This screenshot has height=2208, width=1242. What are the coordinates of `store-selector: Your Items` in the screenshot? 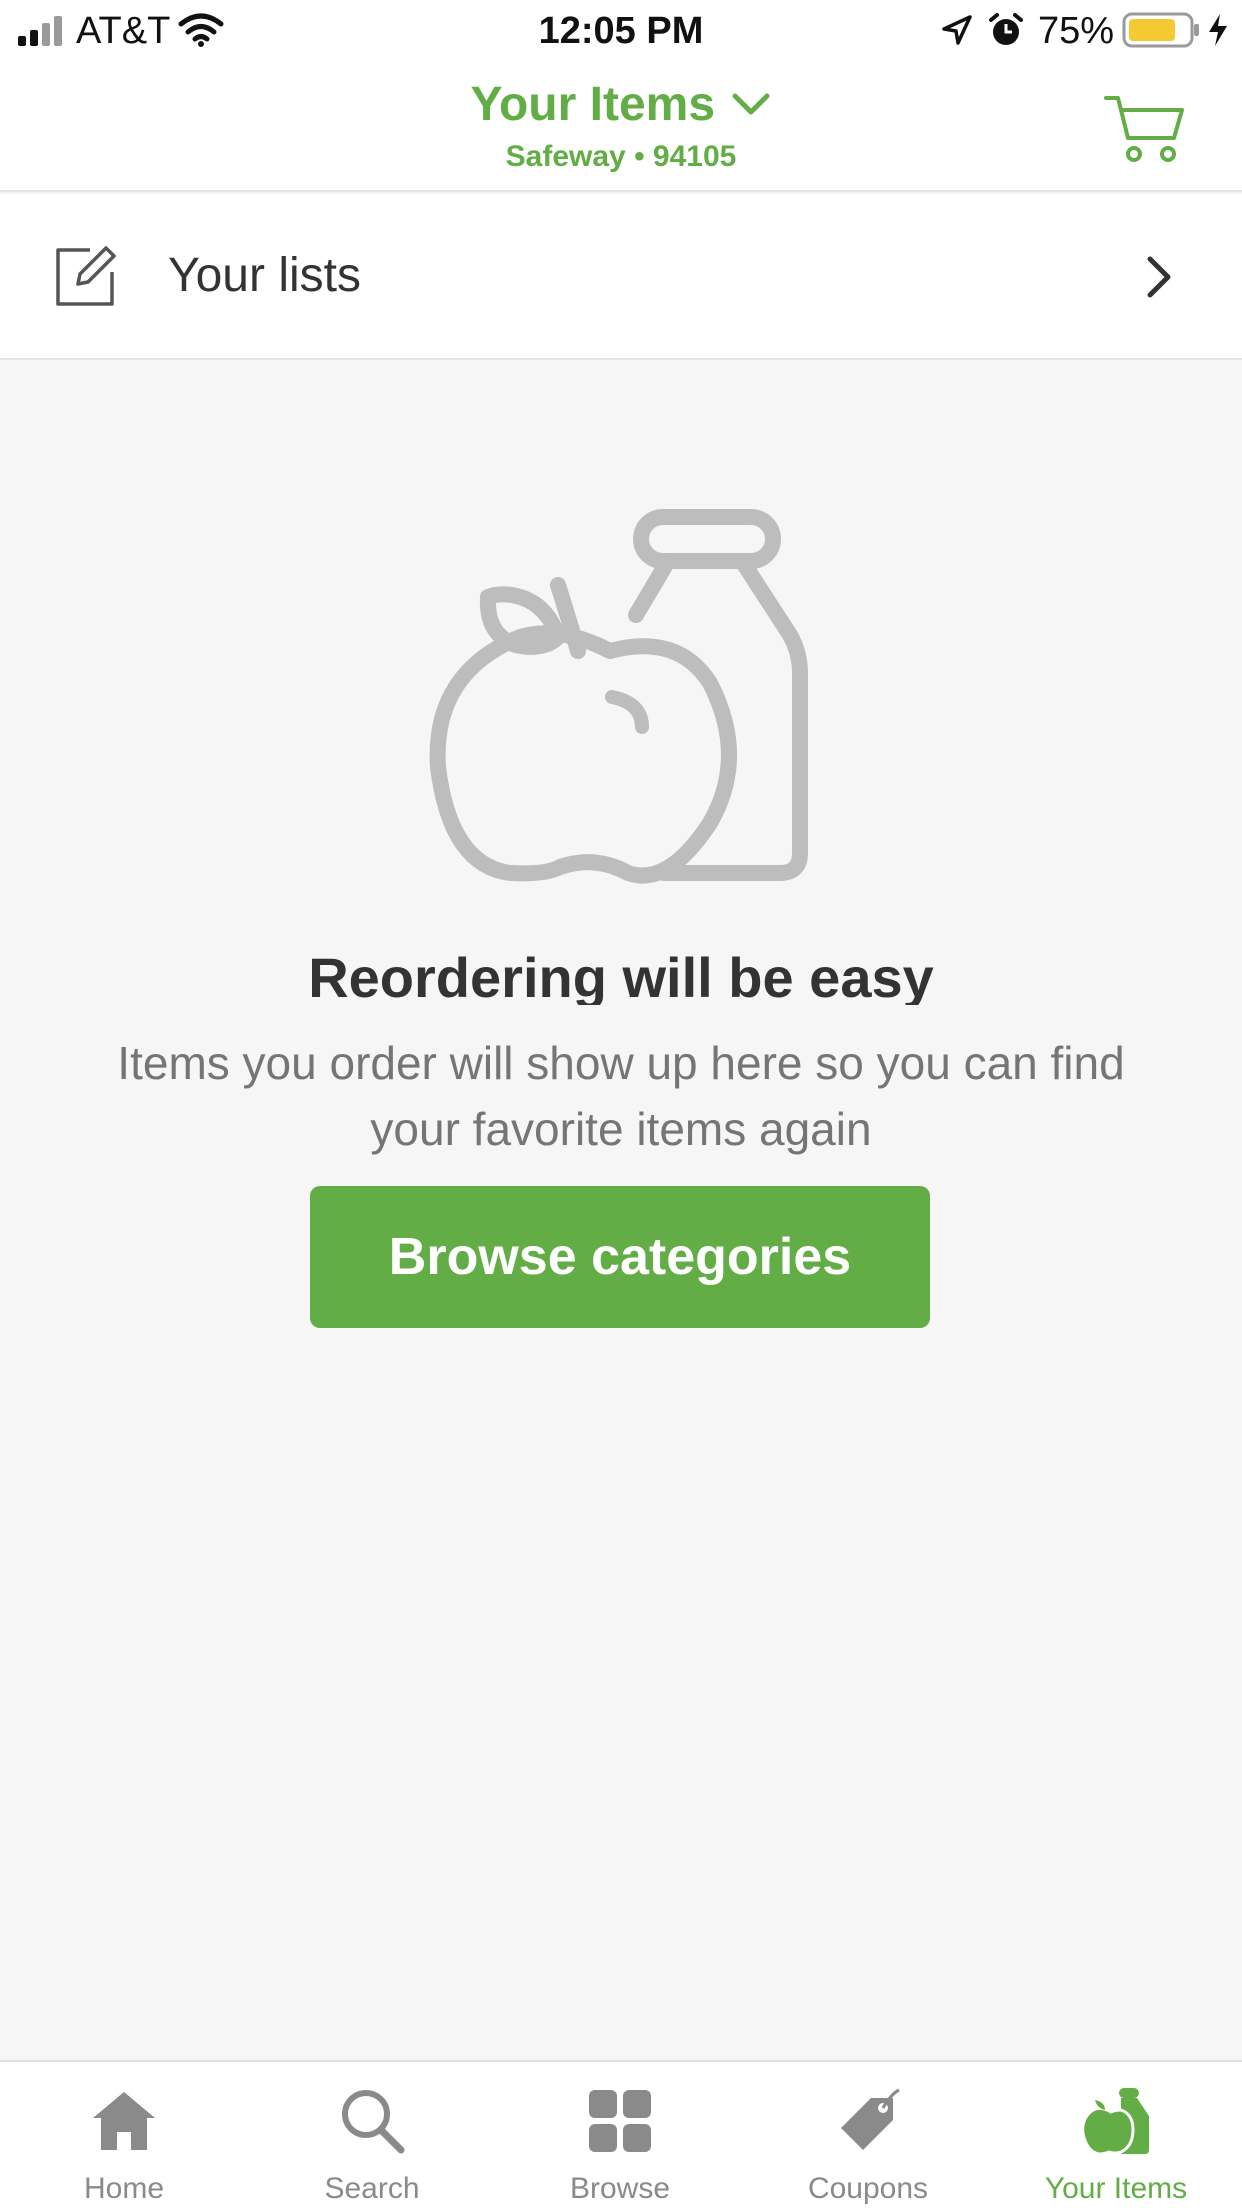 It's located at (621, 104).